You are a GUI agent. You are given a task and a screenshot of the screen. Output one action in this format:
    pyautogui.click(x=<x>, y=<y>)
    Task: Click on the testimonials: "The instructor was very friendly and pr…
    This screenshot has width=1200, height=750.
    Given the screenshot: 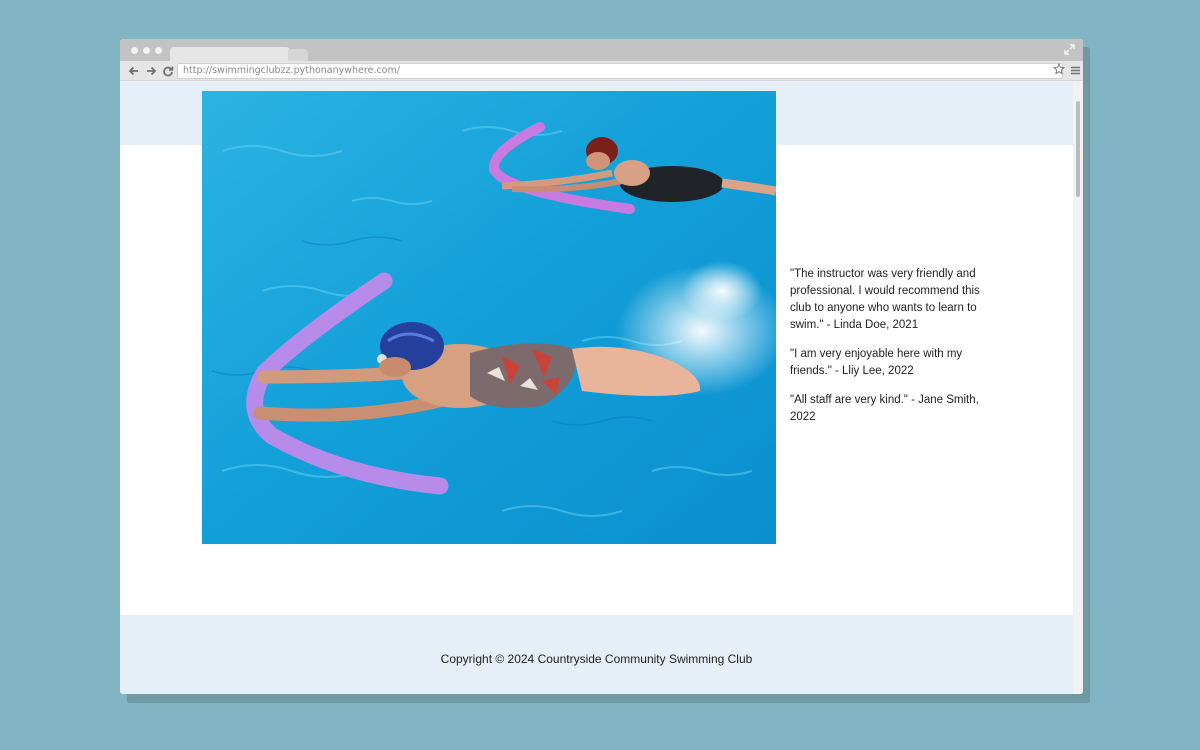 What is the action you would take?
    pyautogui.click(x=892, y=352)
    